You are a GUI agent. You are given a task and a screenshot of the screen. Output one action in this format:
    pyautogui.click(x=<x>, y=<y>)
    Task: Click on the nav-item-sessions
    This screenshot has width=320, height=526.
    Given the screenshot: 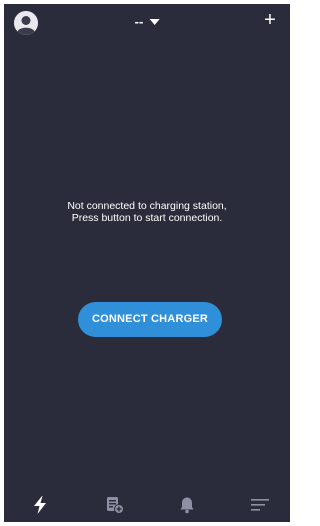 What is the action you would take?
    pyautogui.click(x=115, y=505)
    